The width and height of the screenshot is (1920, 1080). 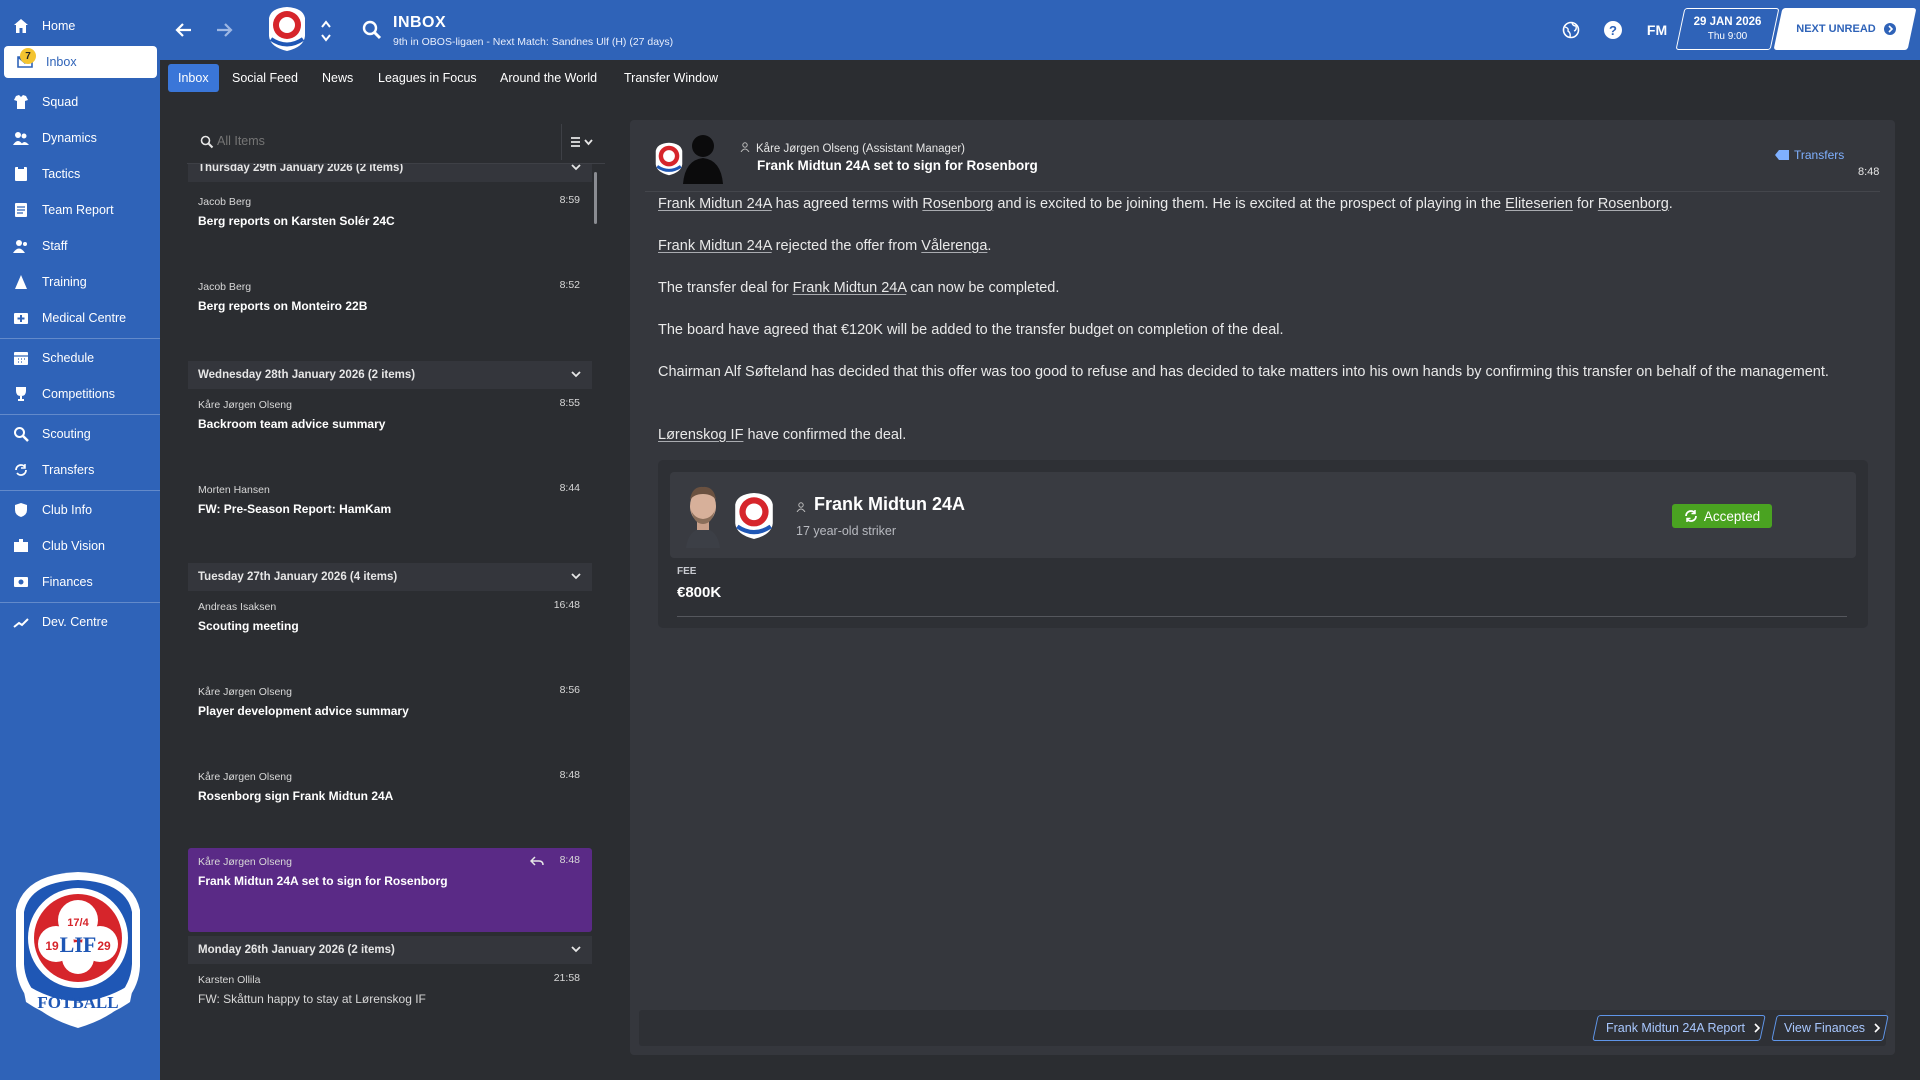 I want to click on shield-icon, so click(x=21, y=510).